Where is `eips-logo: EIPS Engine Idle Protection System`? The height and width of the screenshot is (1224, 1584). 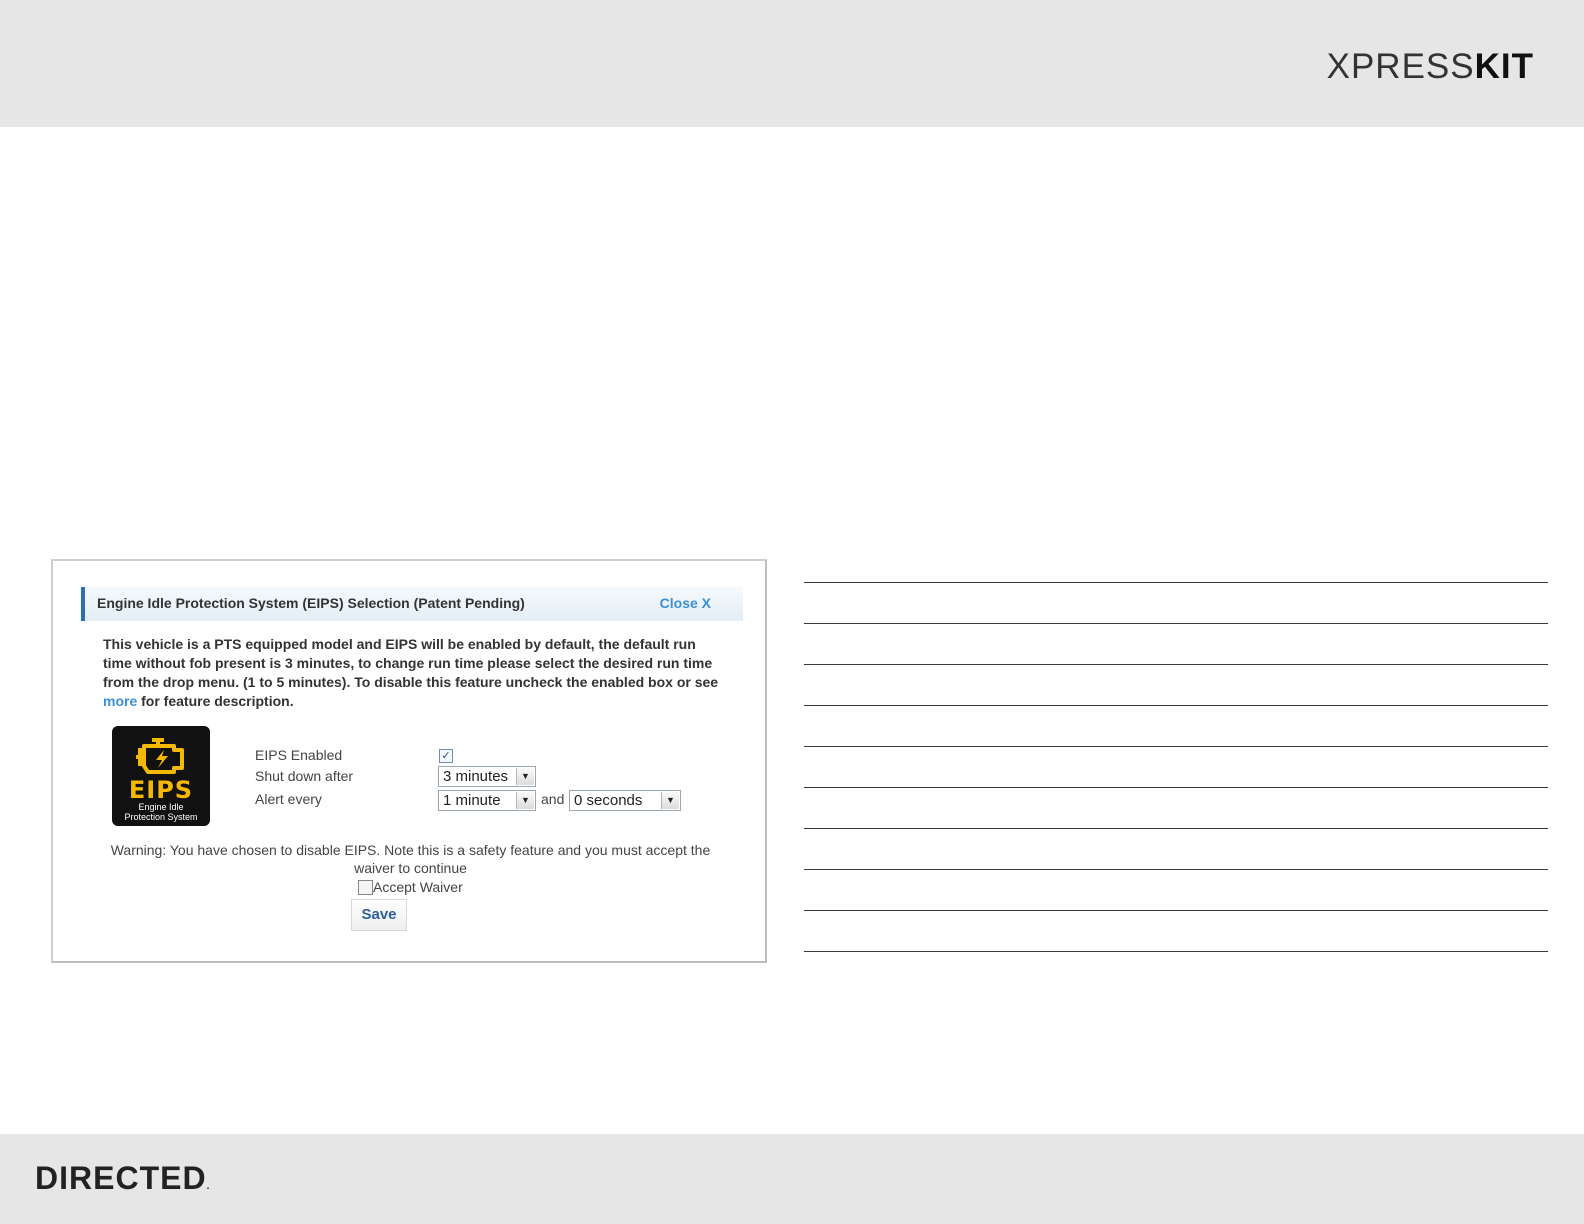 eips-logo: EIPS Engine Idle Protection System is located at coordinates (161, 776).